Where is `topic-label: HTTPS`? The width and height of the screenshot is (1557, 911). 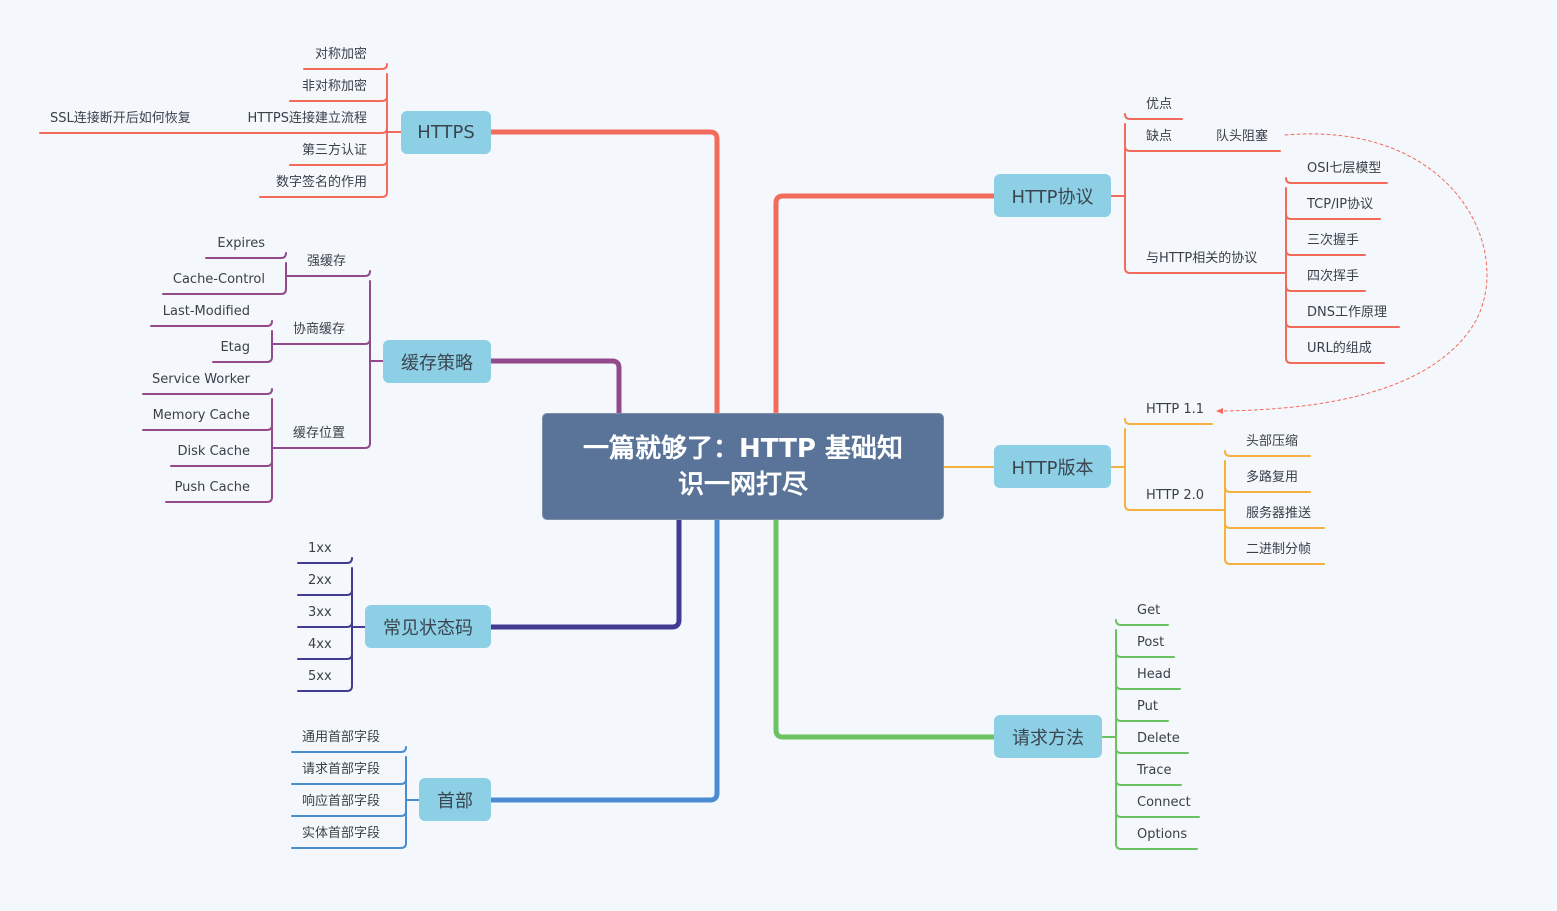 topic-label: HTTPS is located at coordinates (446, 132).